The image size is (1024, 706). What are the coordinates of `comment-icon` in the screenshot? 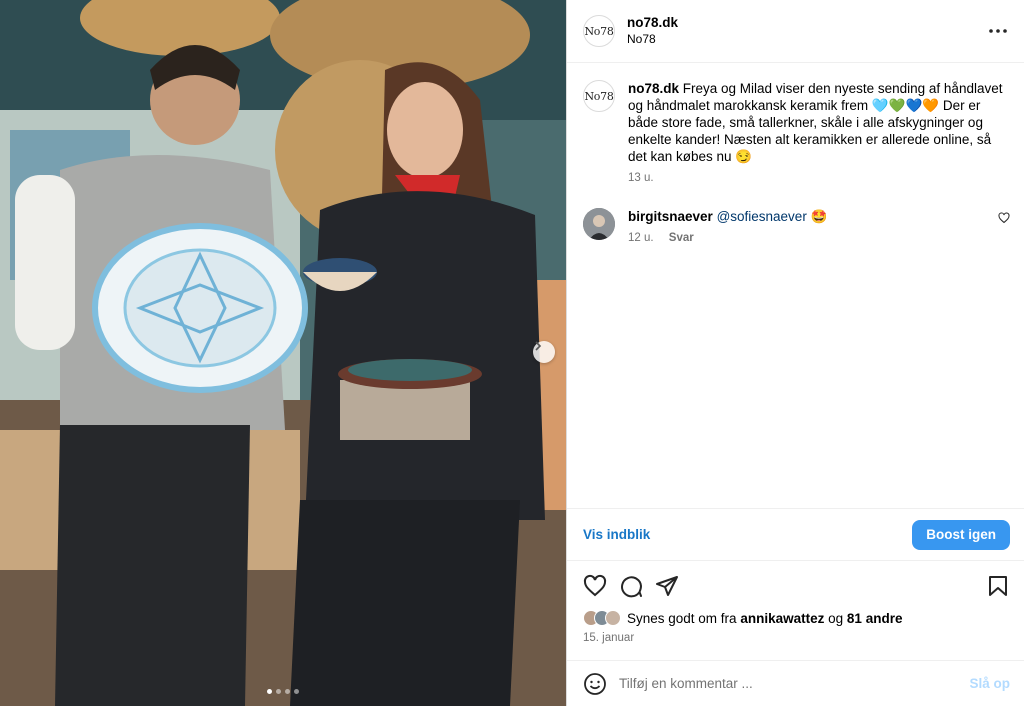 It's located at (631, 587).